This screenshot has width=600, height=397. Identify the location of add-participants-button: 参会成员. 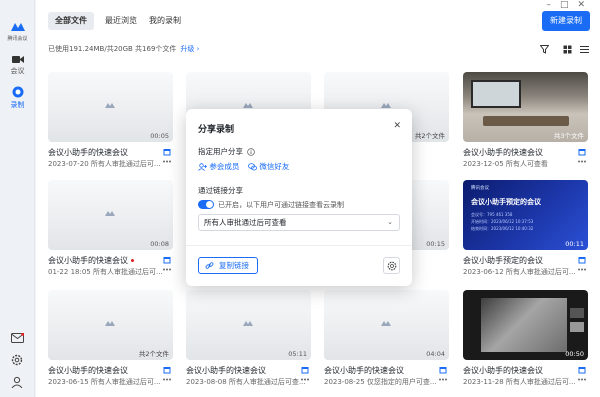
(218, 166).